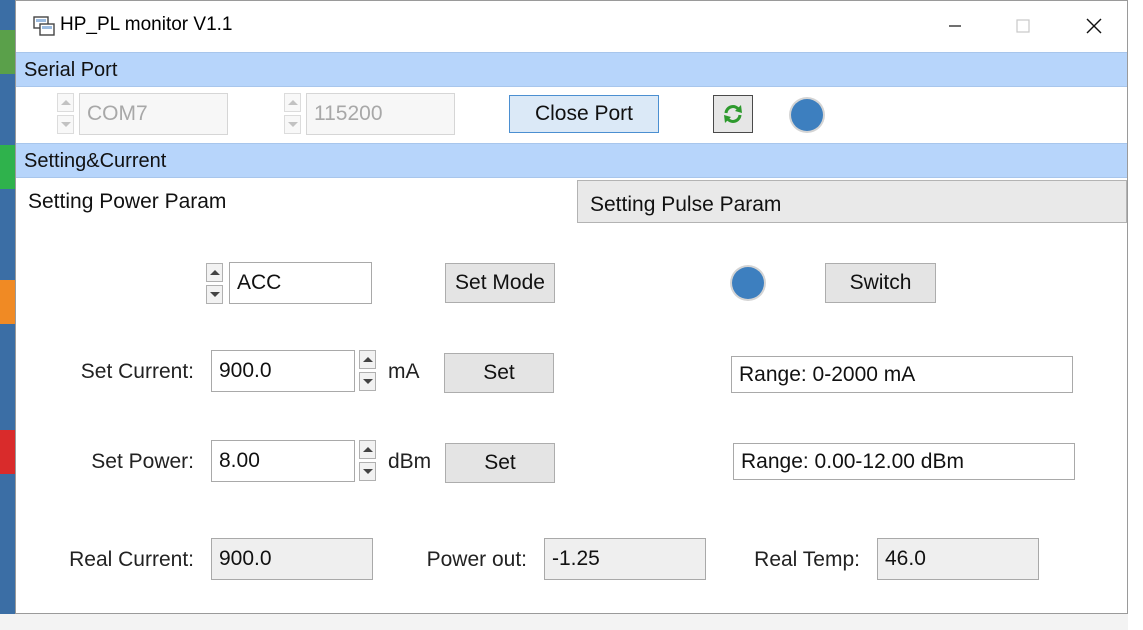 This screenshot has height=630, width=1143. Describe the element at coordinates (283, 461) in the screenshot. I see `set-power-field: 8.00` at that location.